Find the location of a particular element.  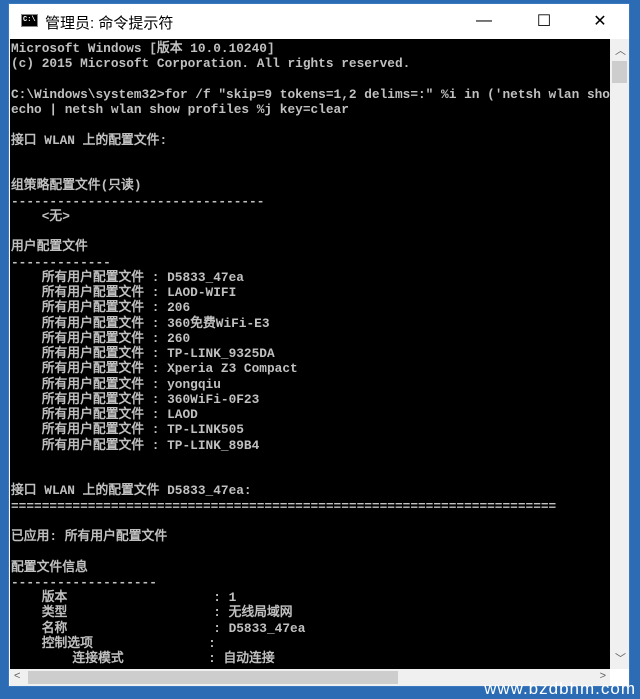

console-line: 用户配置文件 is located at coordinates (49, 247).